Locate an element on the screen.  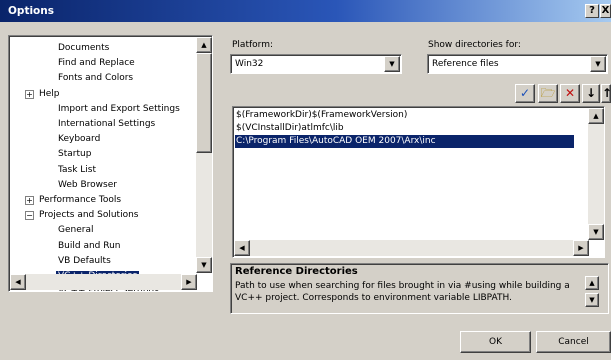
tree-item: Fonts and Colors is located at coordinates (95, 78).